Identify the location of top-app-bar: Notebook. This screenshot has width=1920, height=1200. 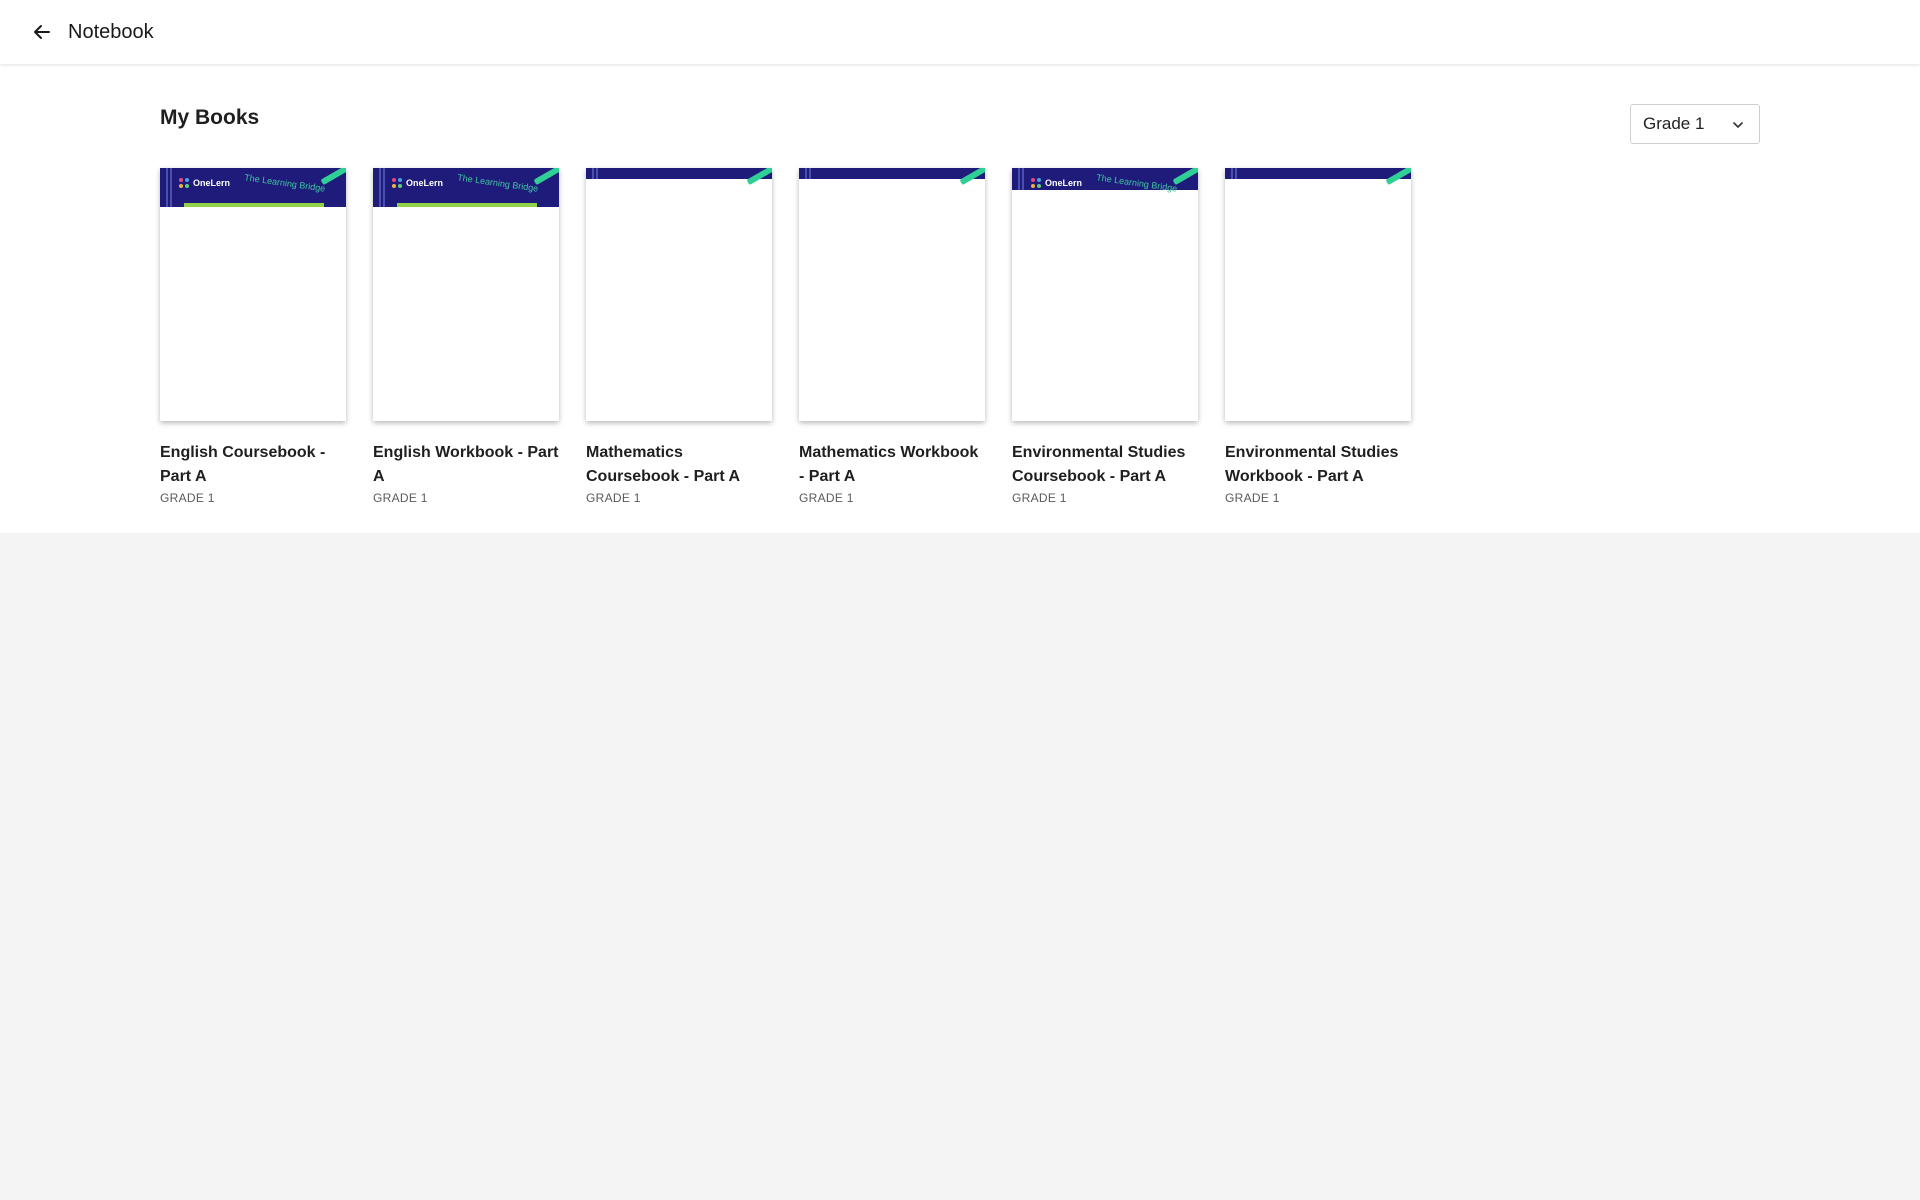
(960, 32).